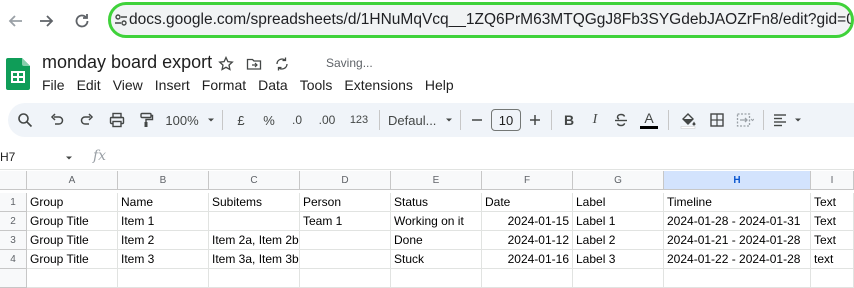 The width and height of the screenshot is (854, 288). What do you see at coordinates (618, 240) in the screenshot?
I see `cell-g3: Label 2` at bounding box center [618, 240].